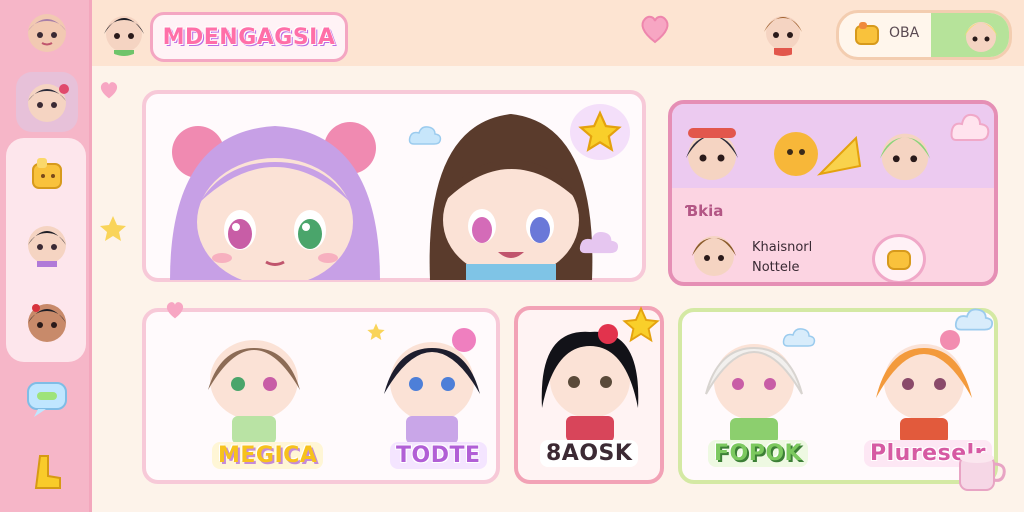  What do you see at coordinates (249, 37) in the screenshot?
I see `app-logo: MDENGAGSIA` at bounding box center [249, 37].